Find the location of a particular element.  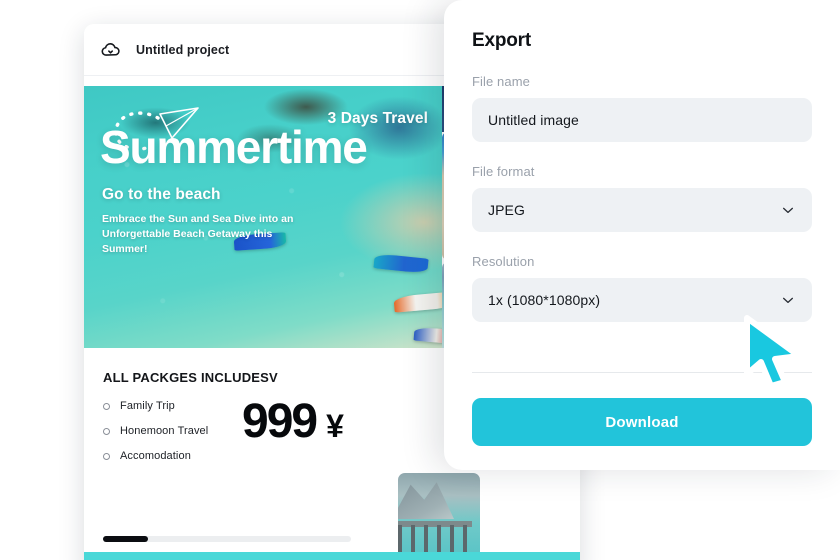

feature-label: Honemoon Travel is located at coordinates (164, 431).